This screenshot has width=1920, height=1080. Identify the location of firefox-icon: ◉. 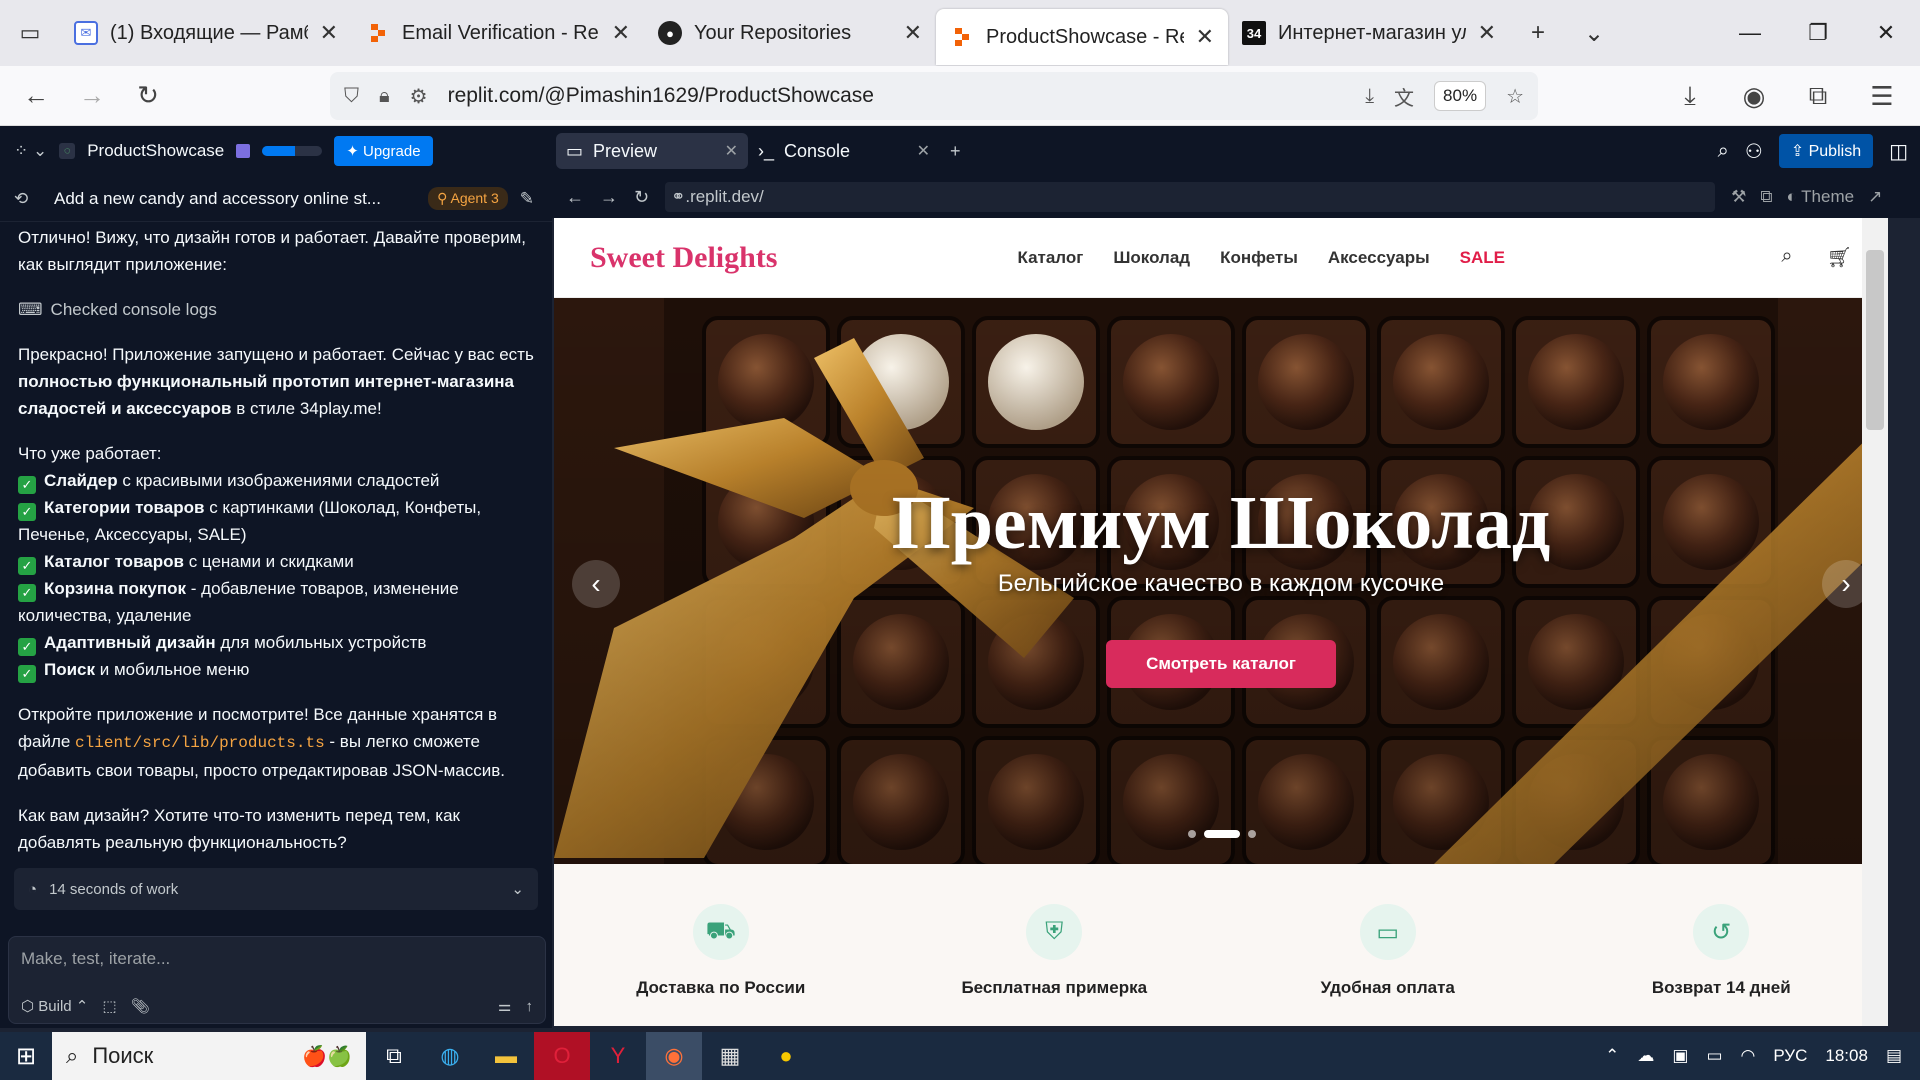
(674, 1056).